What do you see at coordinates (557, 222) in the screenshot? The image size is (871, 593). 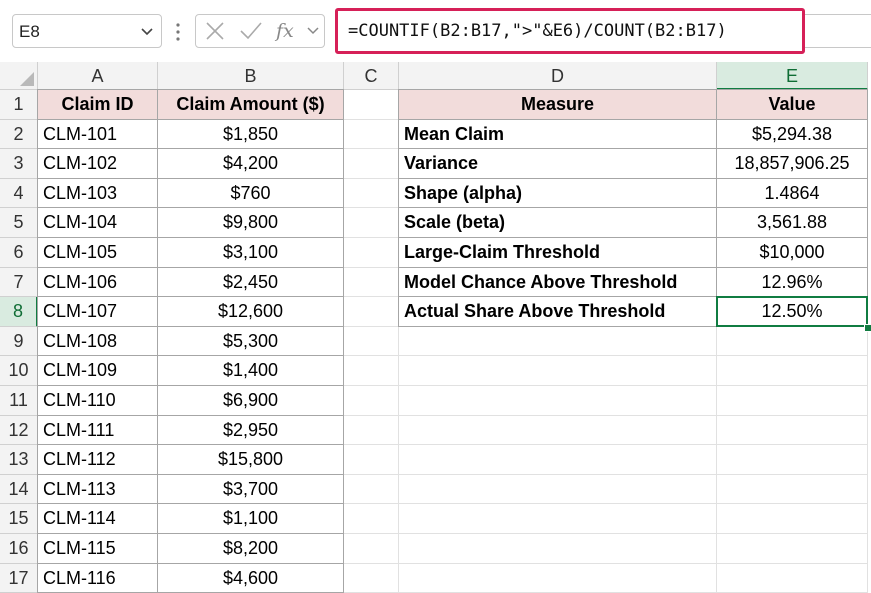 I see `measure-name-cell: Scale (beta)` at bounding box center [557, 222].